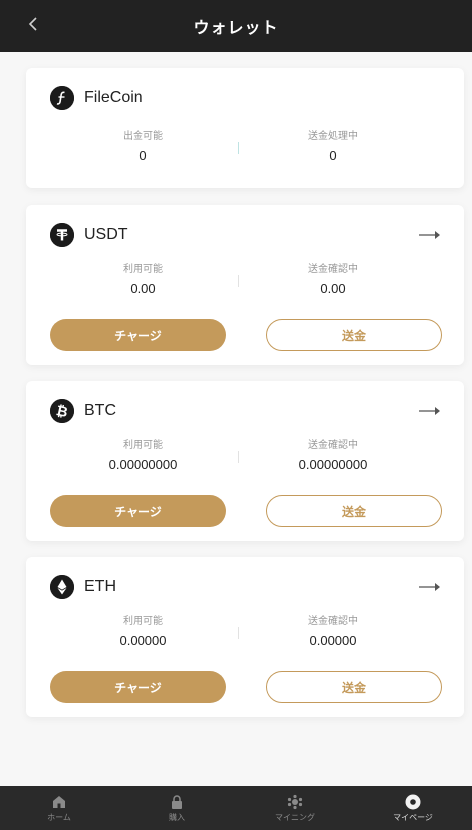 The width and height of the screenshot is (472, 830). I want to click on bitcoin-icon: ₿, so click(62, 411).